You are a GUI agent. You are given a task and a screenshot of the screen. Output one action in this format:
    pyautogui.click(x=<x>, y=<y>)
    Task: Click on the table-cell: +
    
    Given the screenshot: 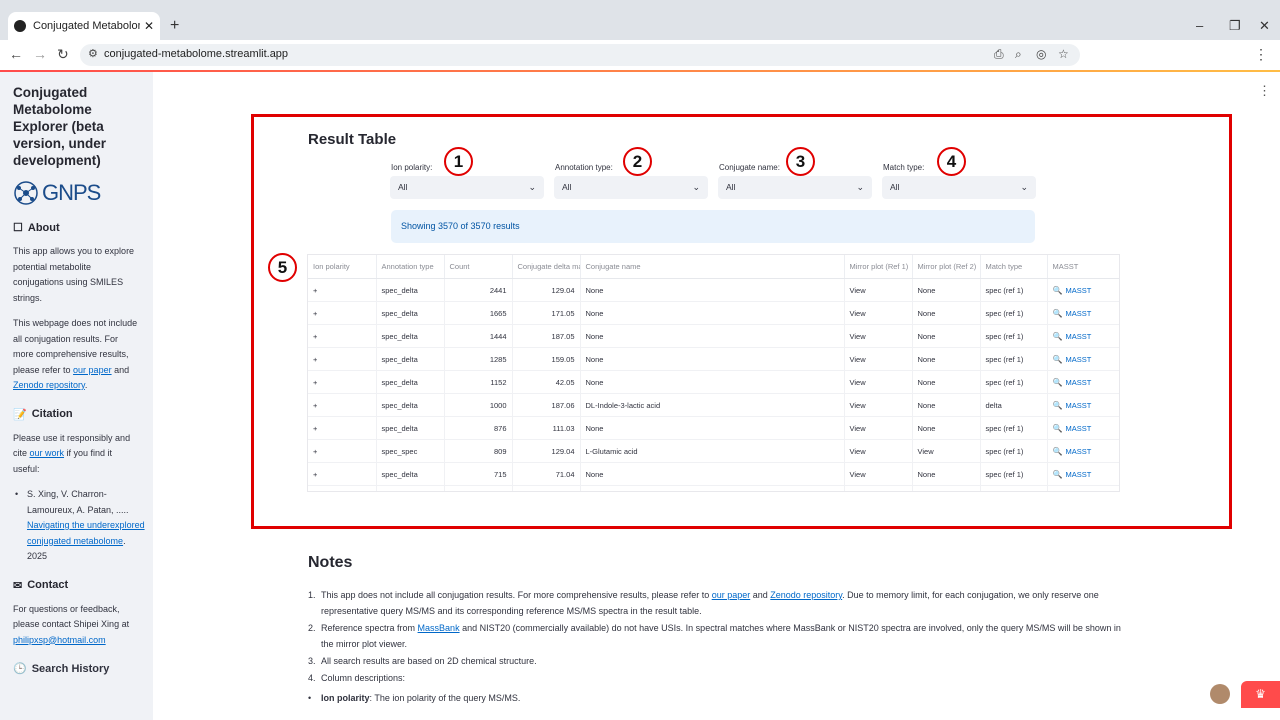 What is the action you would take?
    pyautogui.click(x=342, y=474)
    